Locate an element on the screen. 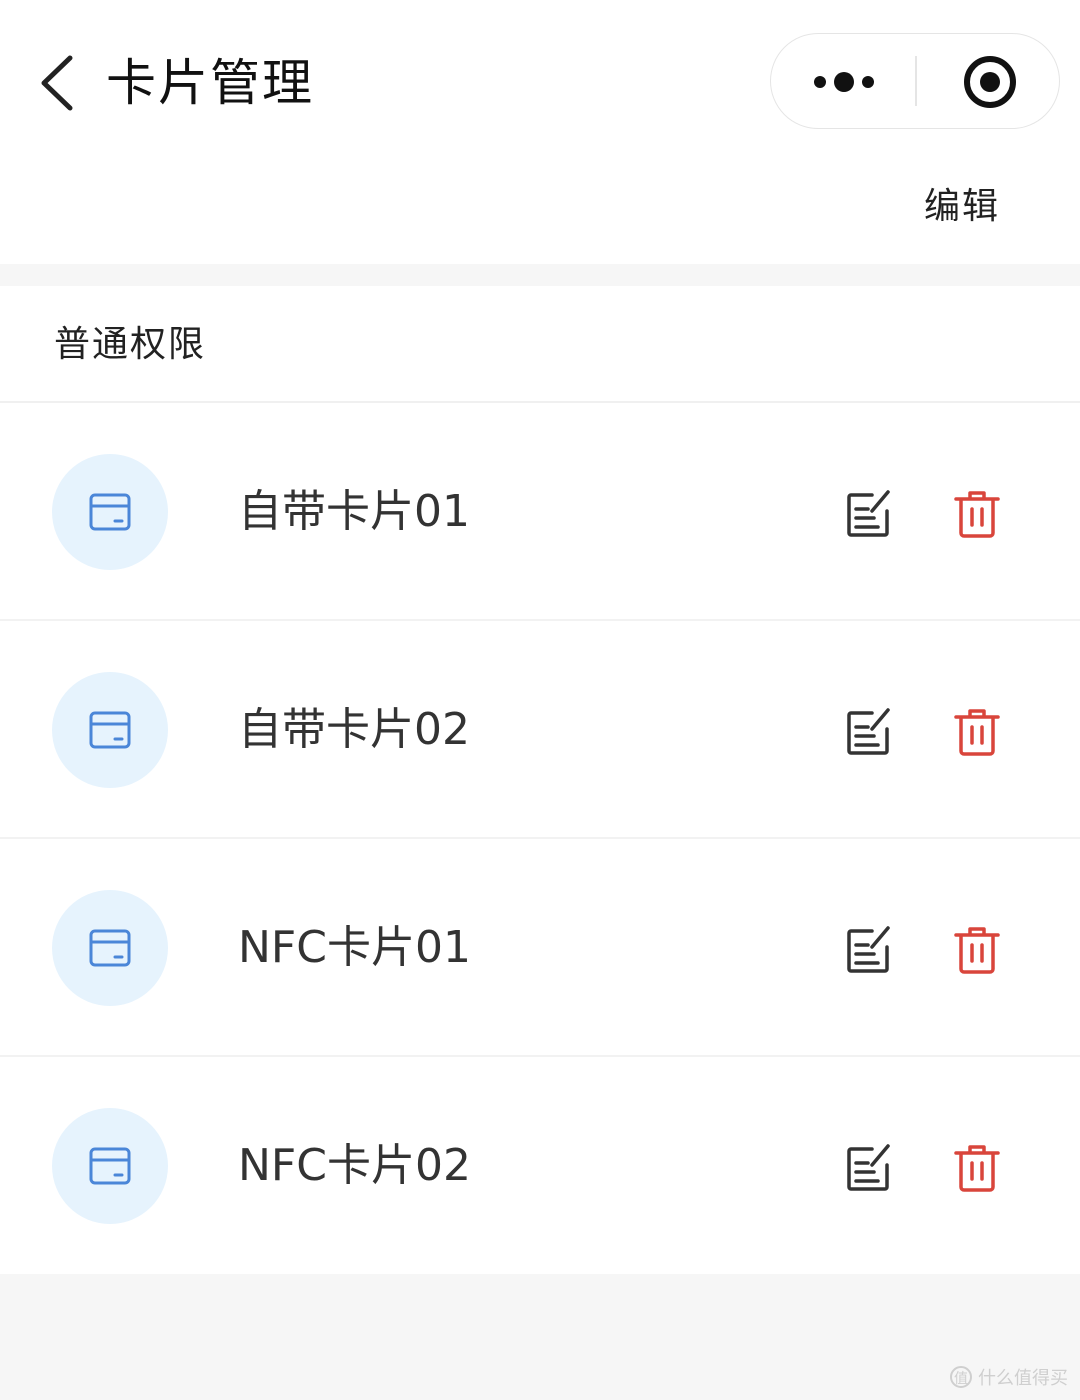  watermark-logo-icon: 值 is located at coordinates (961, 1377).